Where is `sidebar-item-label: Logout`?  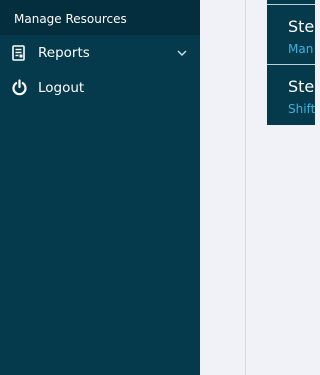
sidebar-item-label: Logout is located at coordinates (61, 87).